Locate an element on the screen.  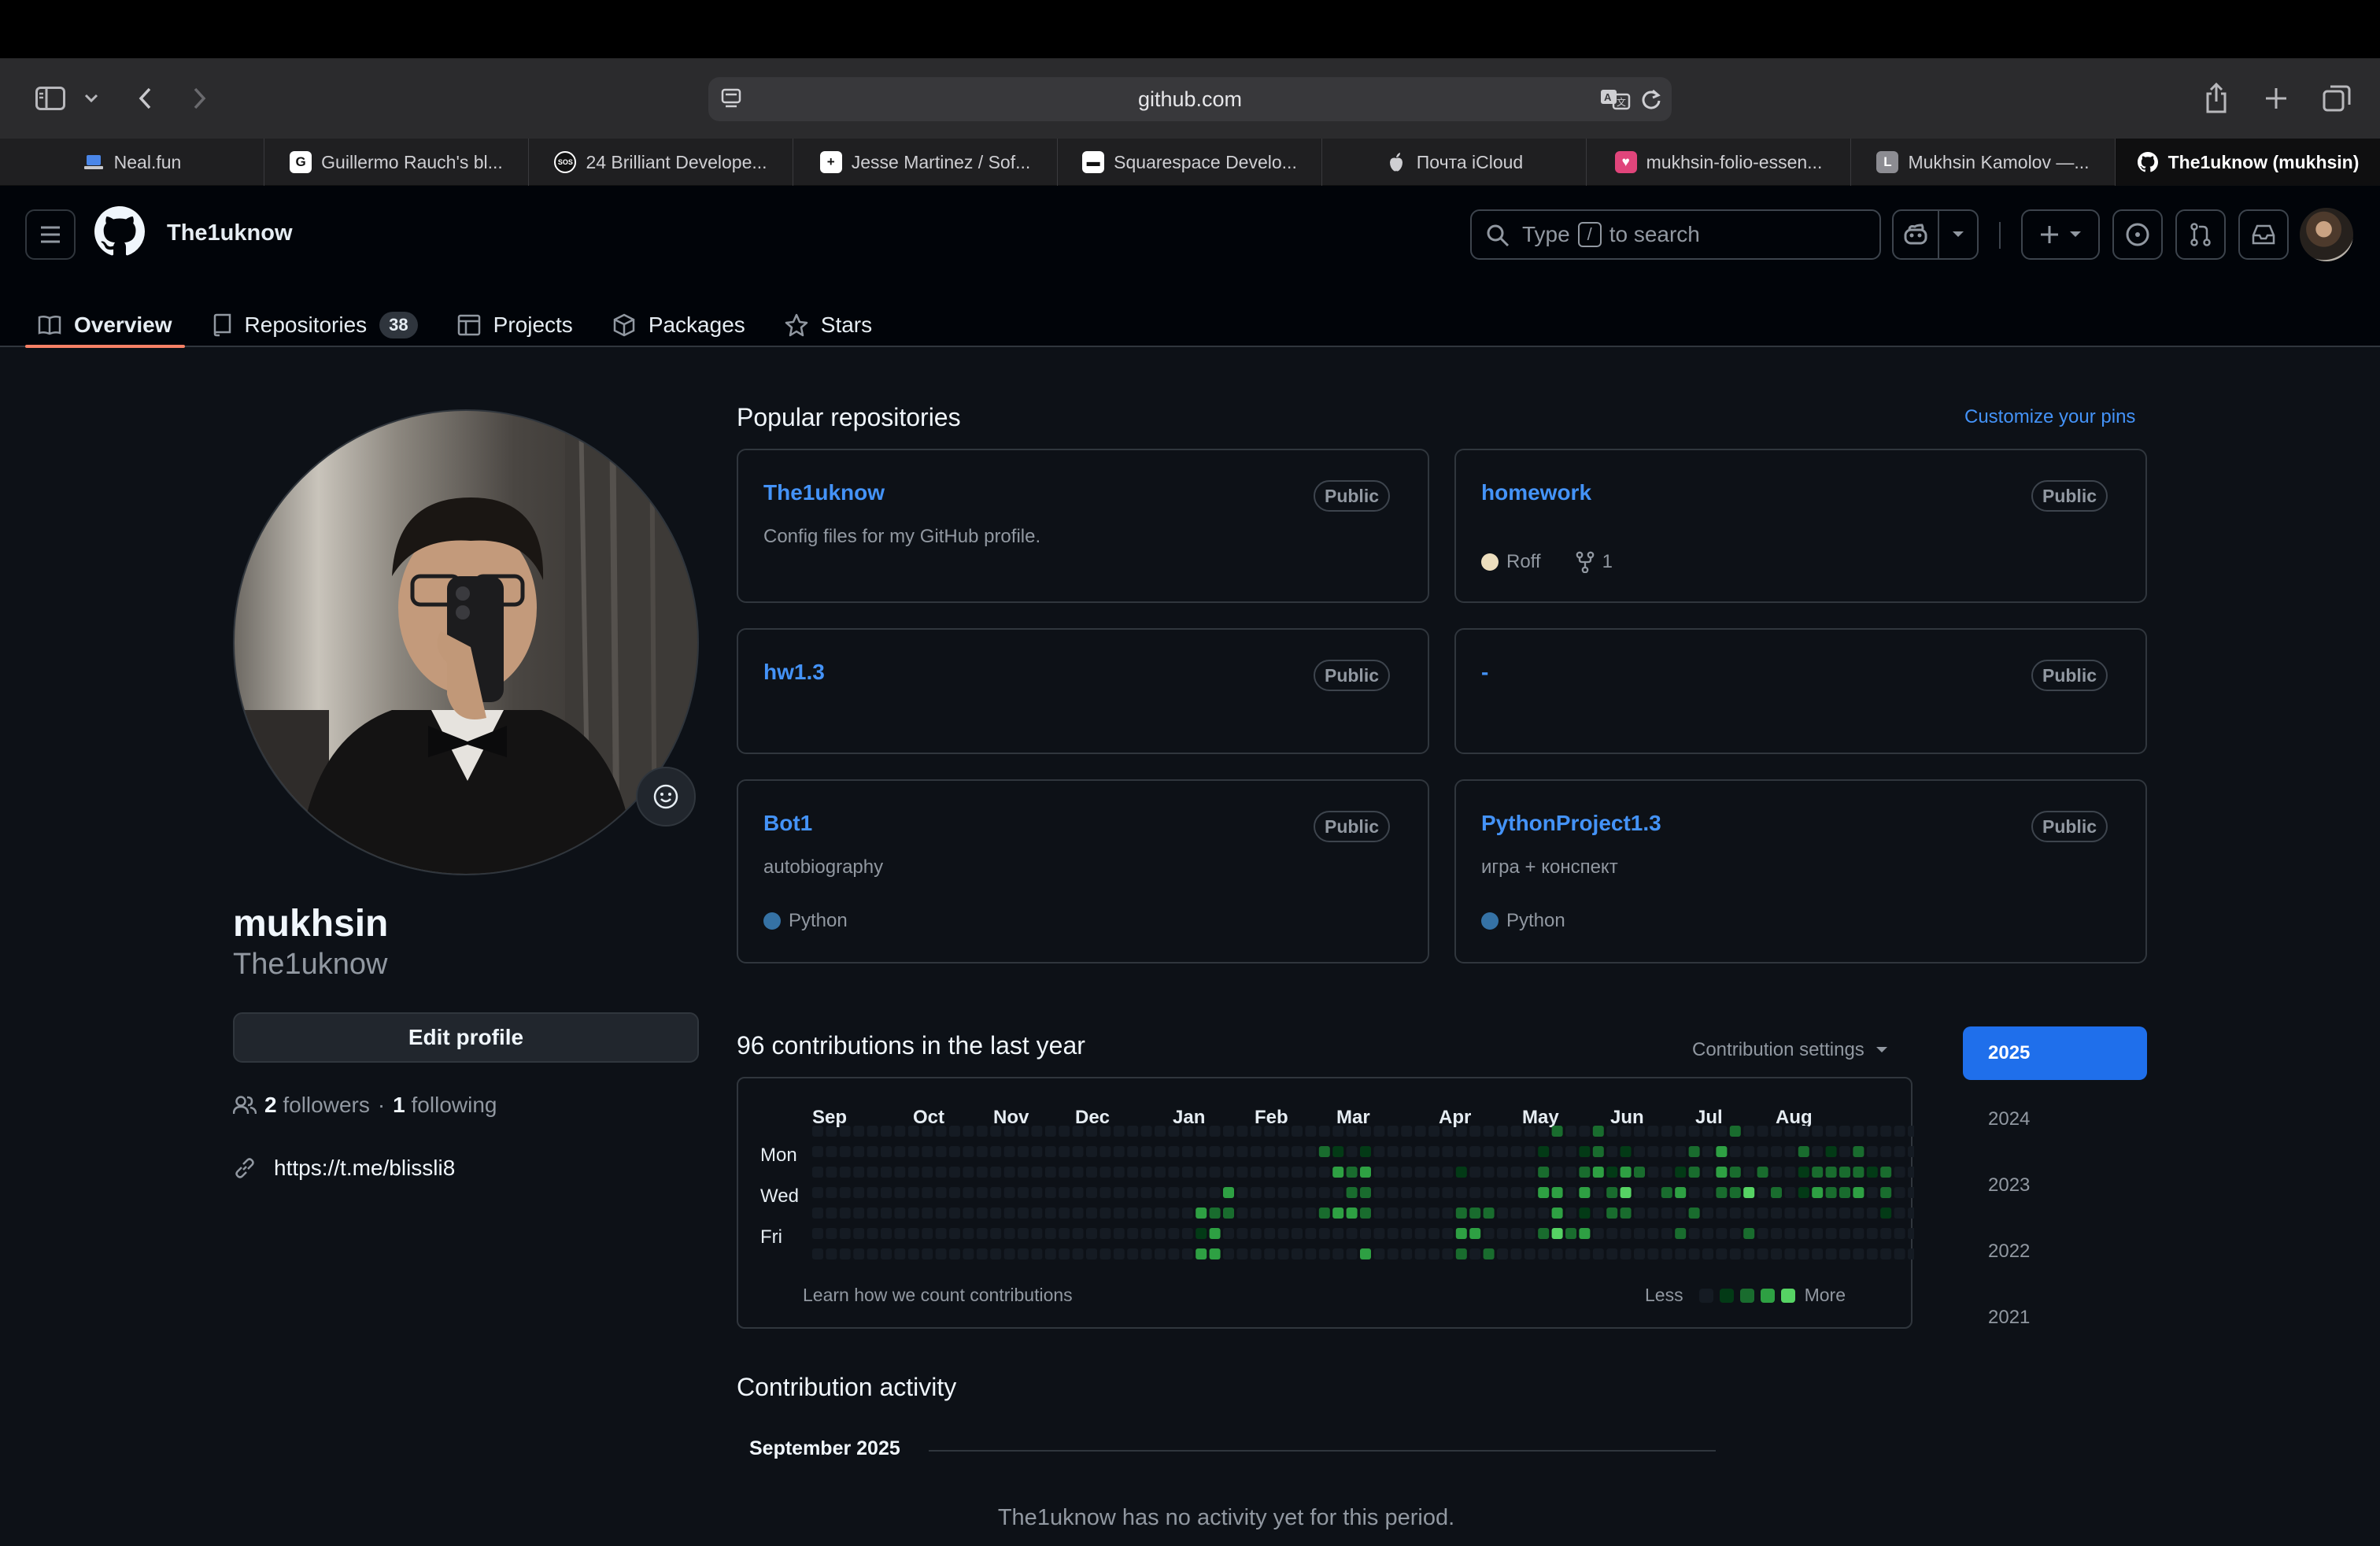
sidebar-toggle-icon is located at coordinates (50, 98).